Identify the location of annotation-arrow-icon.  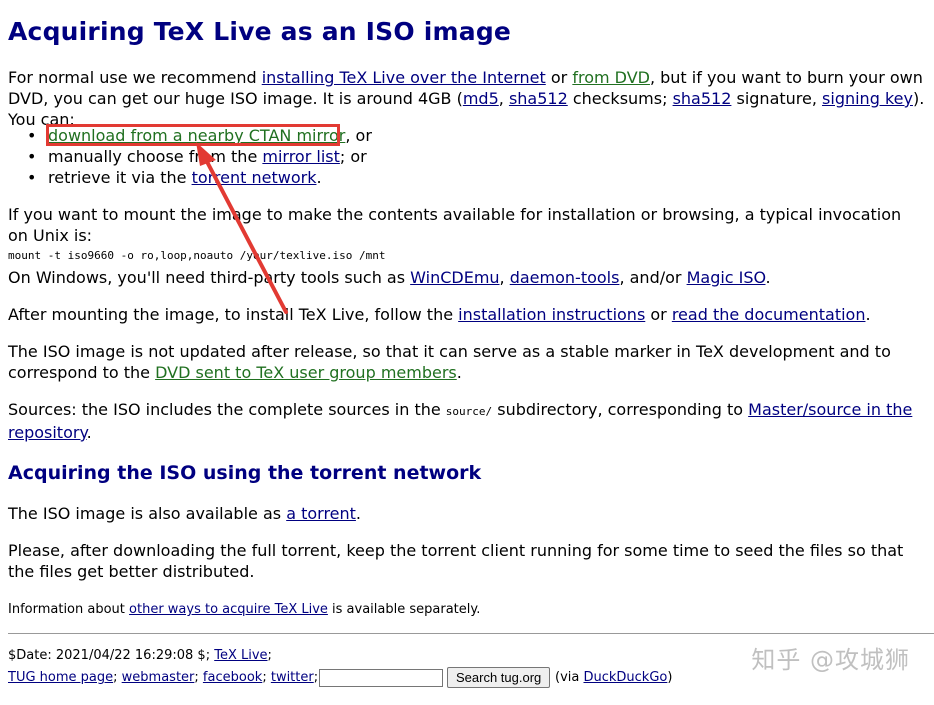
(242, 228).